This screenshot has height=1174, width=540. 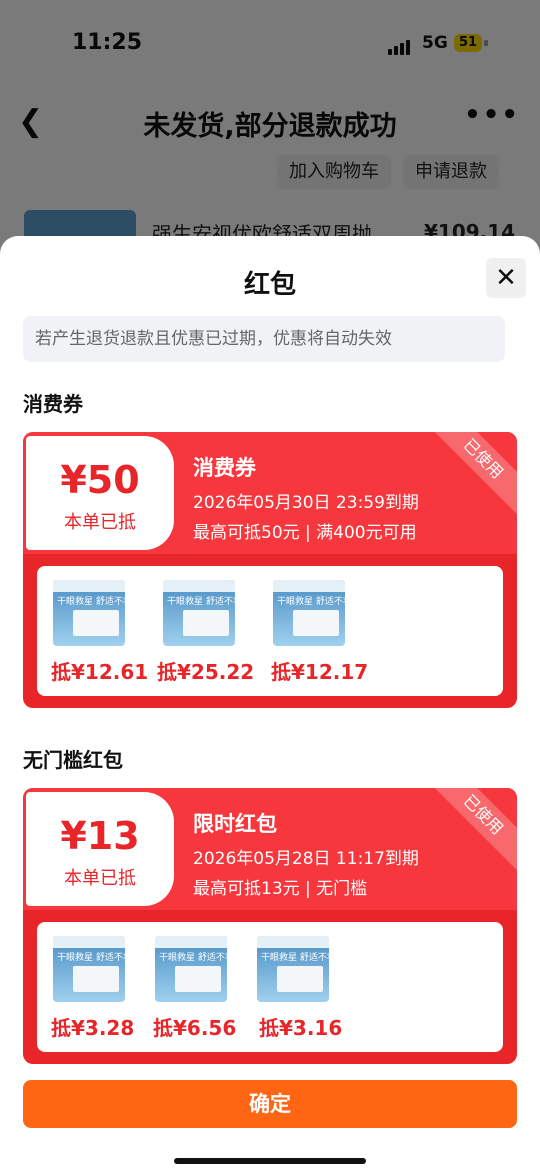 I want to click on coupon-name: 限时红包, so click(x=235, y=824).